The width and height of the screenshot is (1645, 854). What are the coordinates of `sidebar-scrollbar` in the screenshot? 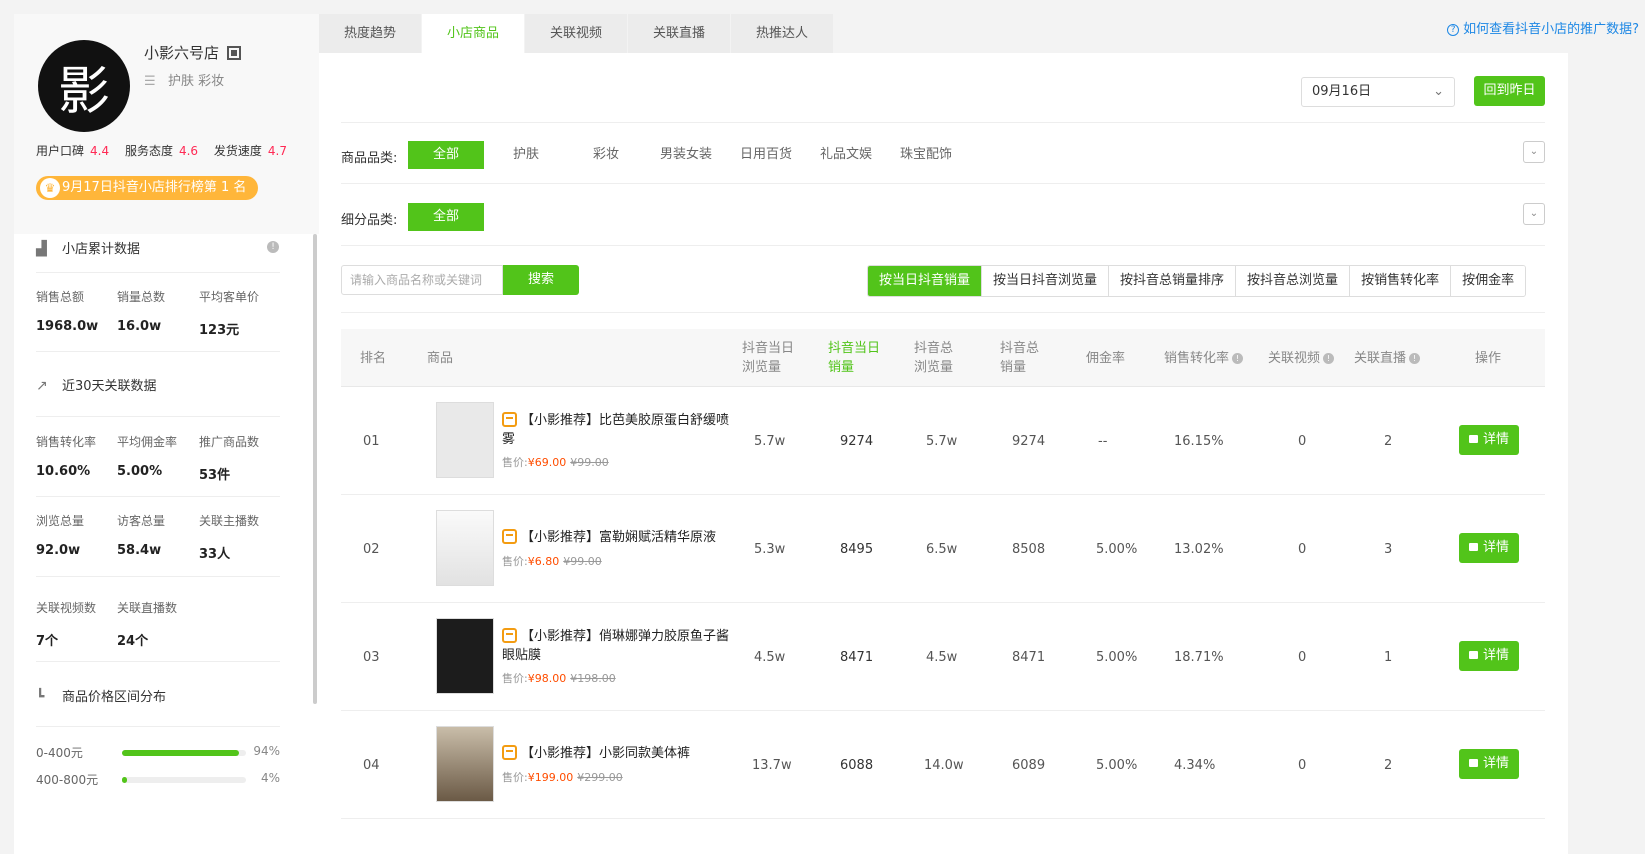 It's located at (315, 469).